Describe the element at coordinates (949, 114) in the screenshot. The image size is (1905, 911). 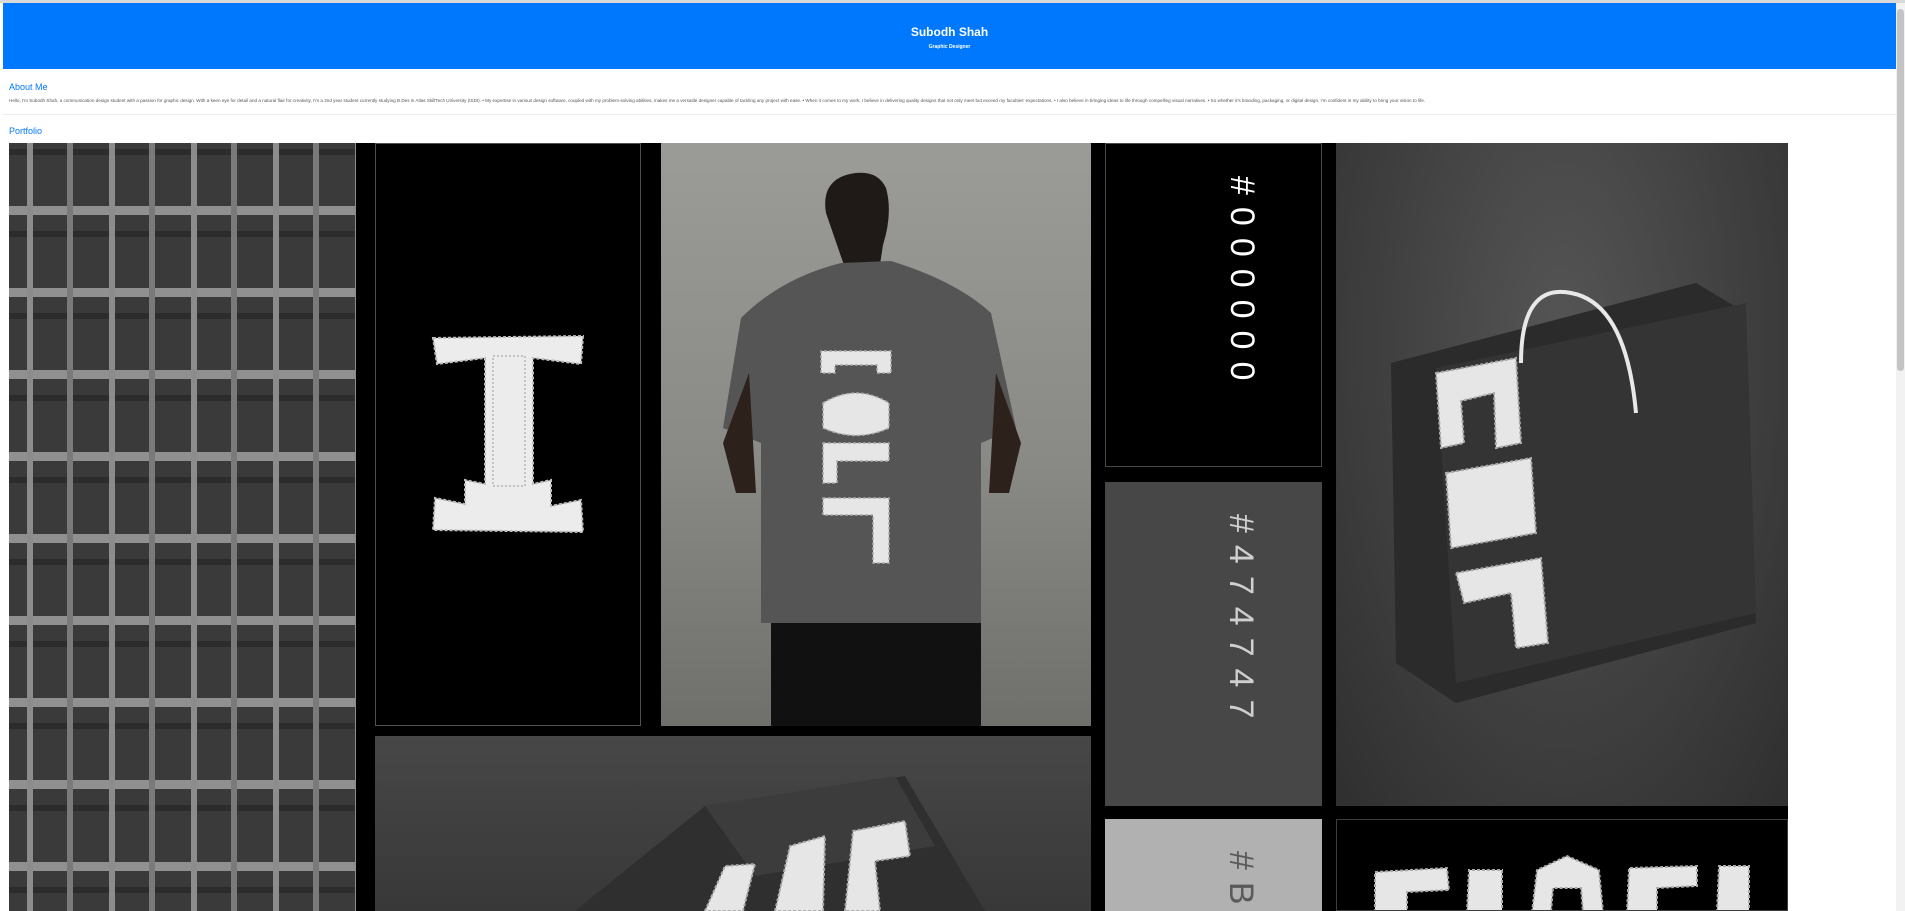
I see `section-divider` at that location.